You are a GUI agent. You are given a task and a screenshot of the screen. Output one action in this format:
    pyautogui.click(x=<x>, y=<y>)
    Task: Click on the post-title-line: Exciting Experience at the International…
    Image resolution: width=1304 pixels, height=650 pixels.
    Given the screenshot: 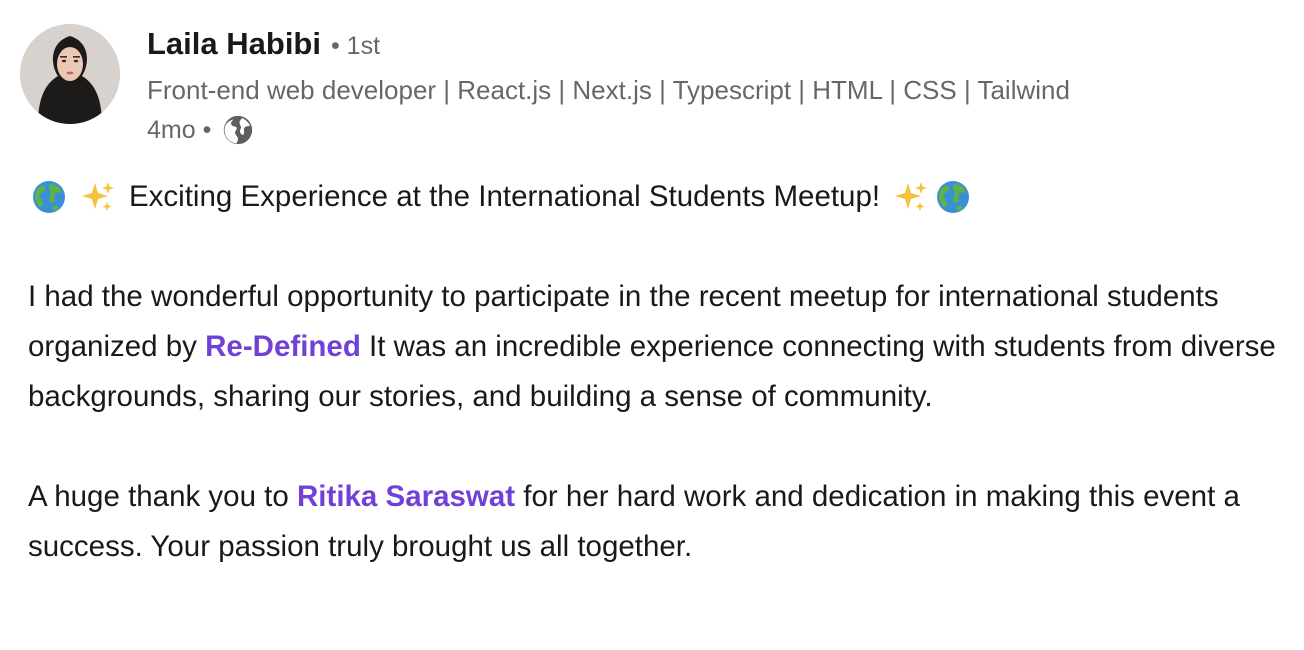 What is the action you would take?
    pyautogui.click(x=659, y=197)
    